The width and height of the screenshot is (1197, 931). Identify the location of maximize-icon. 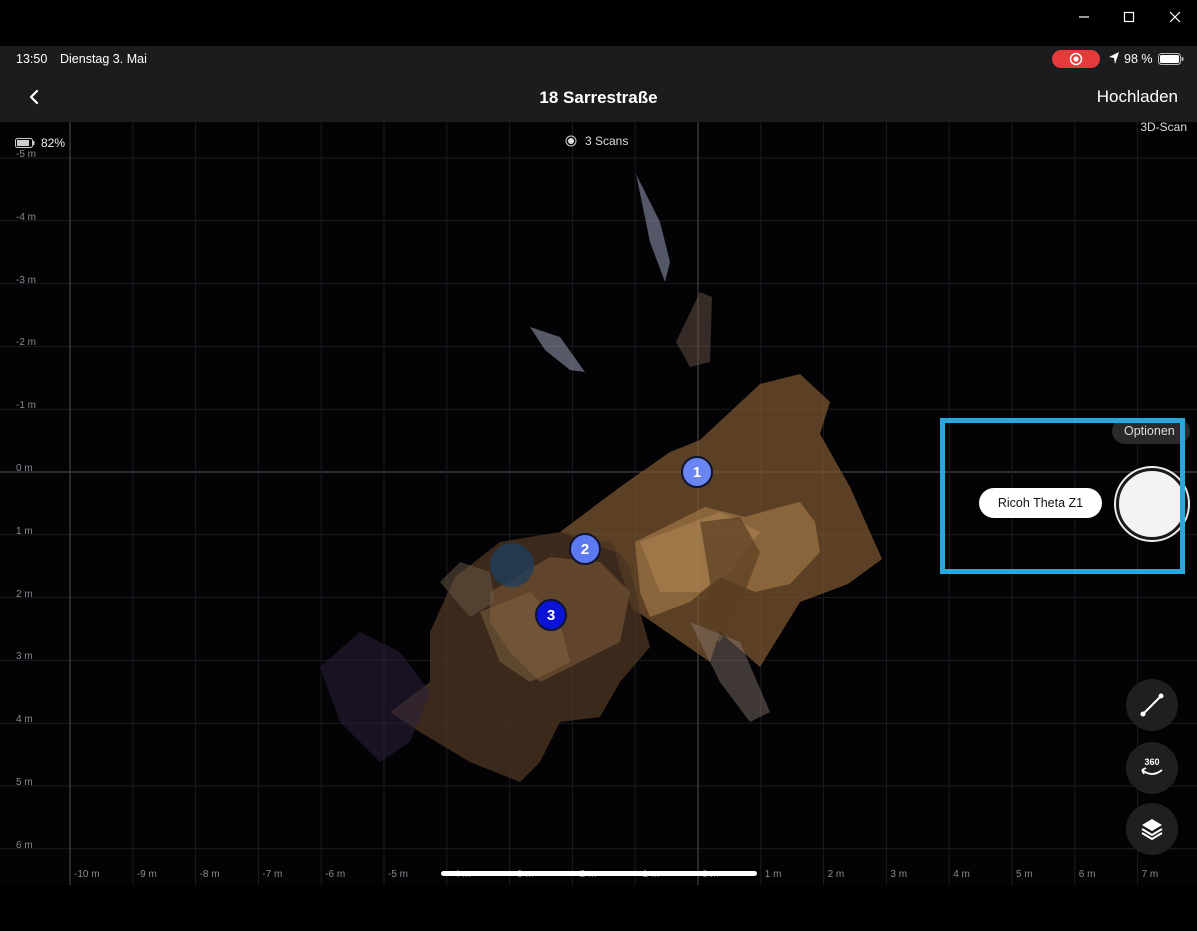
(1129, 17).